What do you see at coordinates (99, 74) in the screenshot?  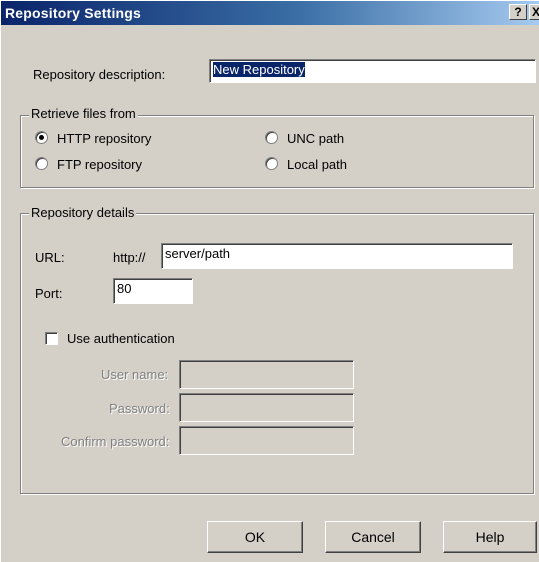 I see `description-label: Repository description:` at bounding box center [99, 74].